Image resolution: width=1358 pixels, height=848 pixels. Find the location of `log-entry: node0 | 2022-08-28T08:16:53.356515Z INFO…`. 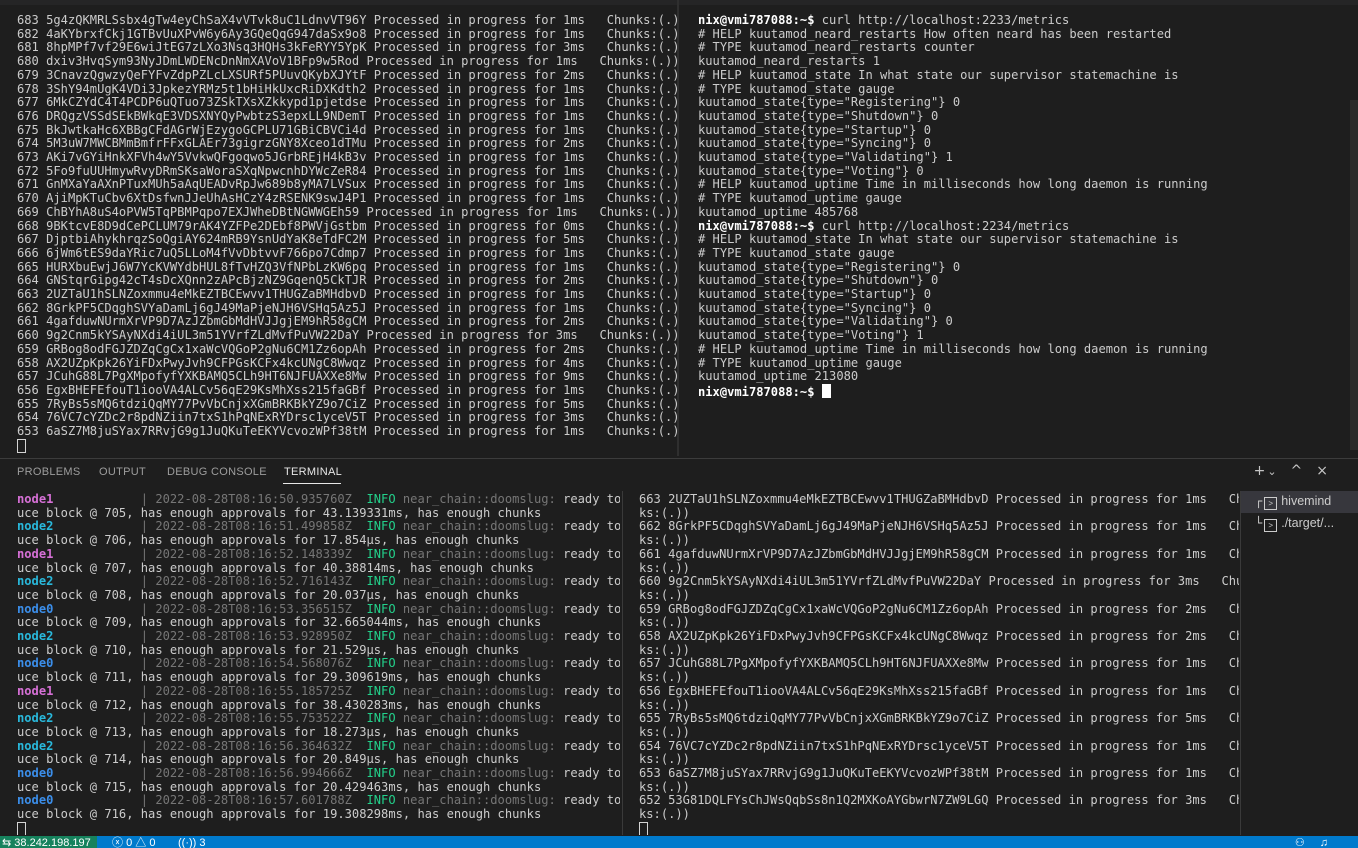

log-entry: node0 | 2022-08-28T08:16:53.356515Z INFO… is located at coordinates (318, 616).